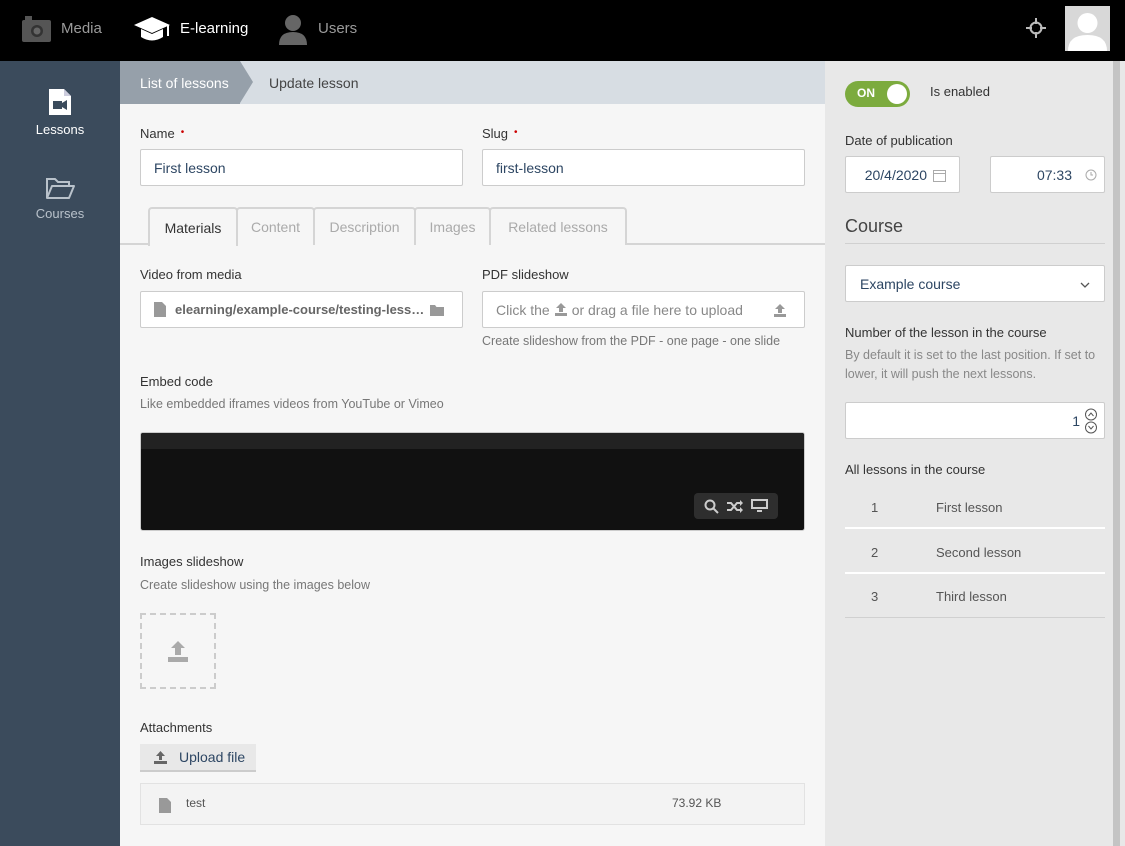 The image size is (1125, 846). What do you see at coordinates (525, 274) in the screenshot?
I see `pdf-label: PDF slideshow` at bounding box center [525, 274].